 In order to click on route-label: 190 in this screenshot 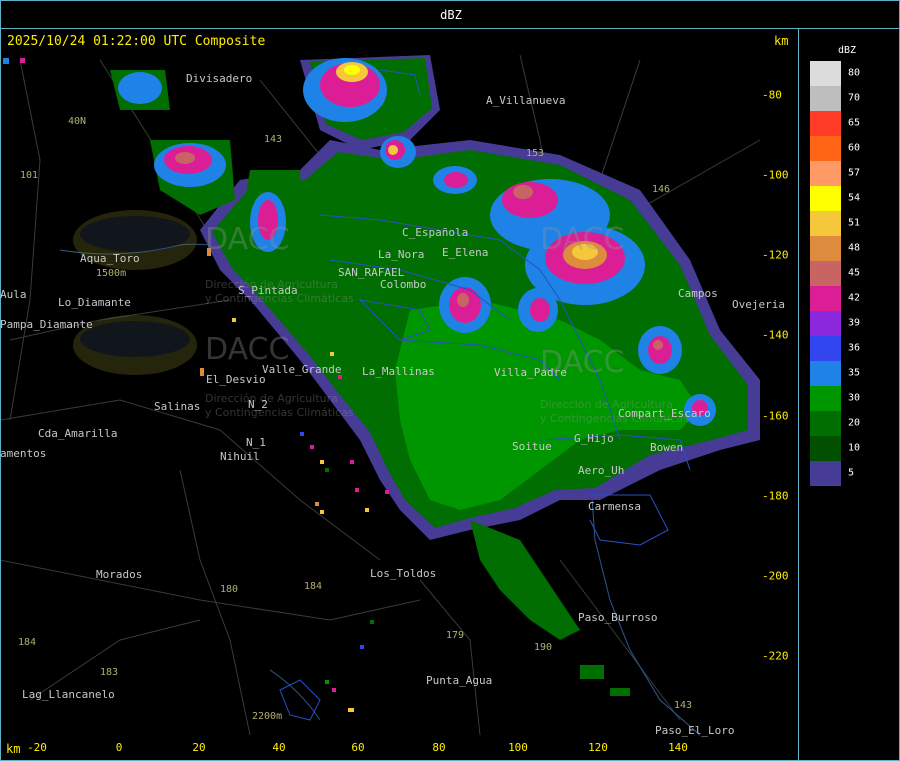, I will do `click(543, 647)`.